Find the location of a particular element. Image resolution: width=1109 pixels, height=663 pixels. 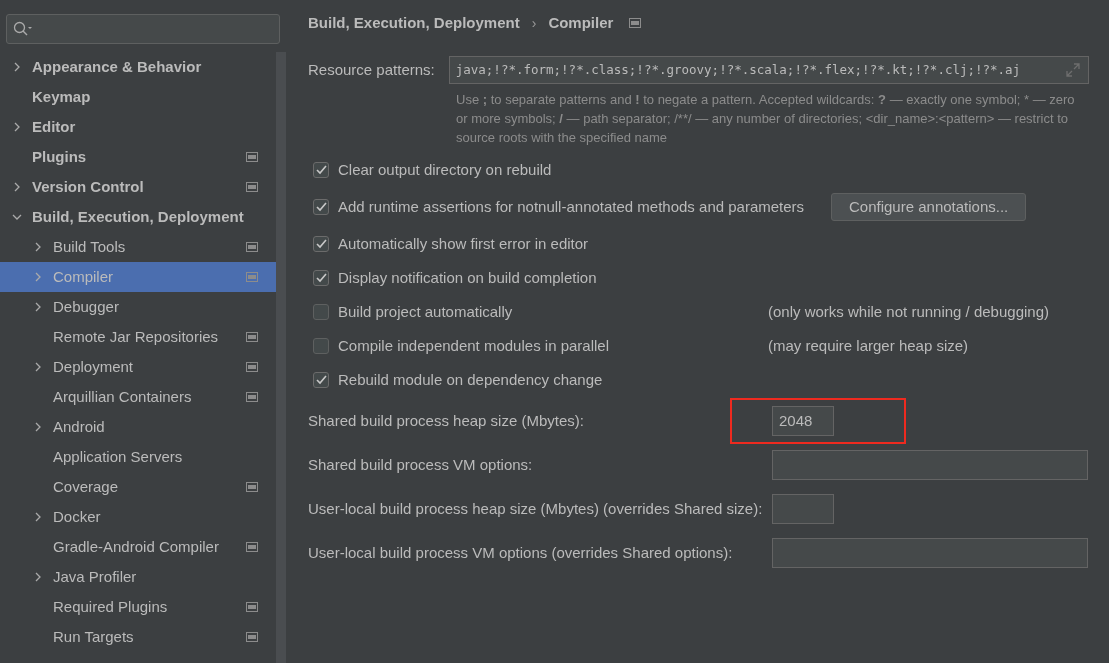

tree-item-label: Editor is located at coordinates (54, 126).